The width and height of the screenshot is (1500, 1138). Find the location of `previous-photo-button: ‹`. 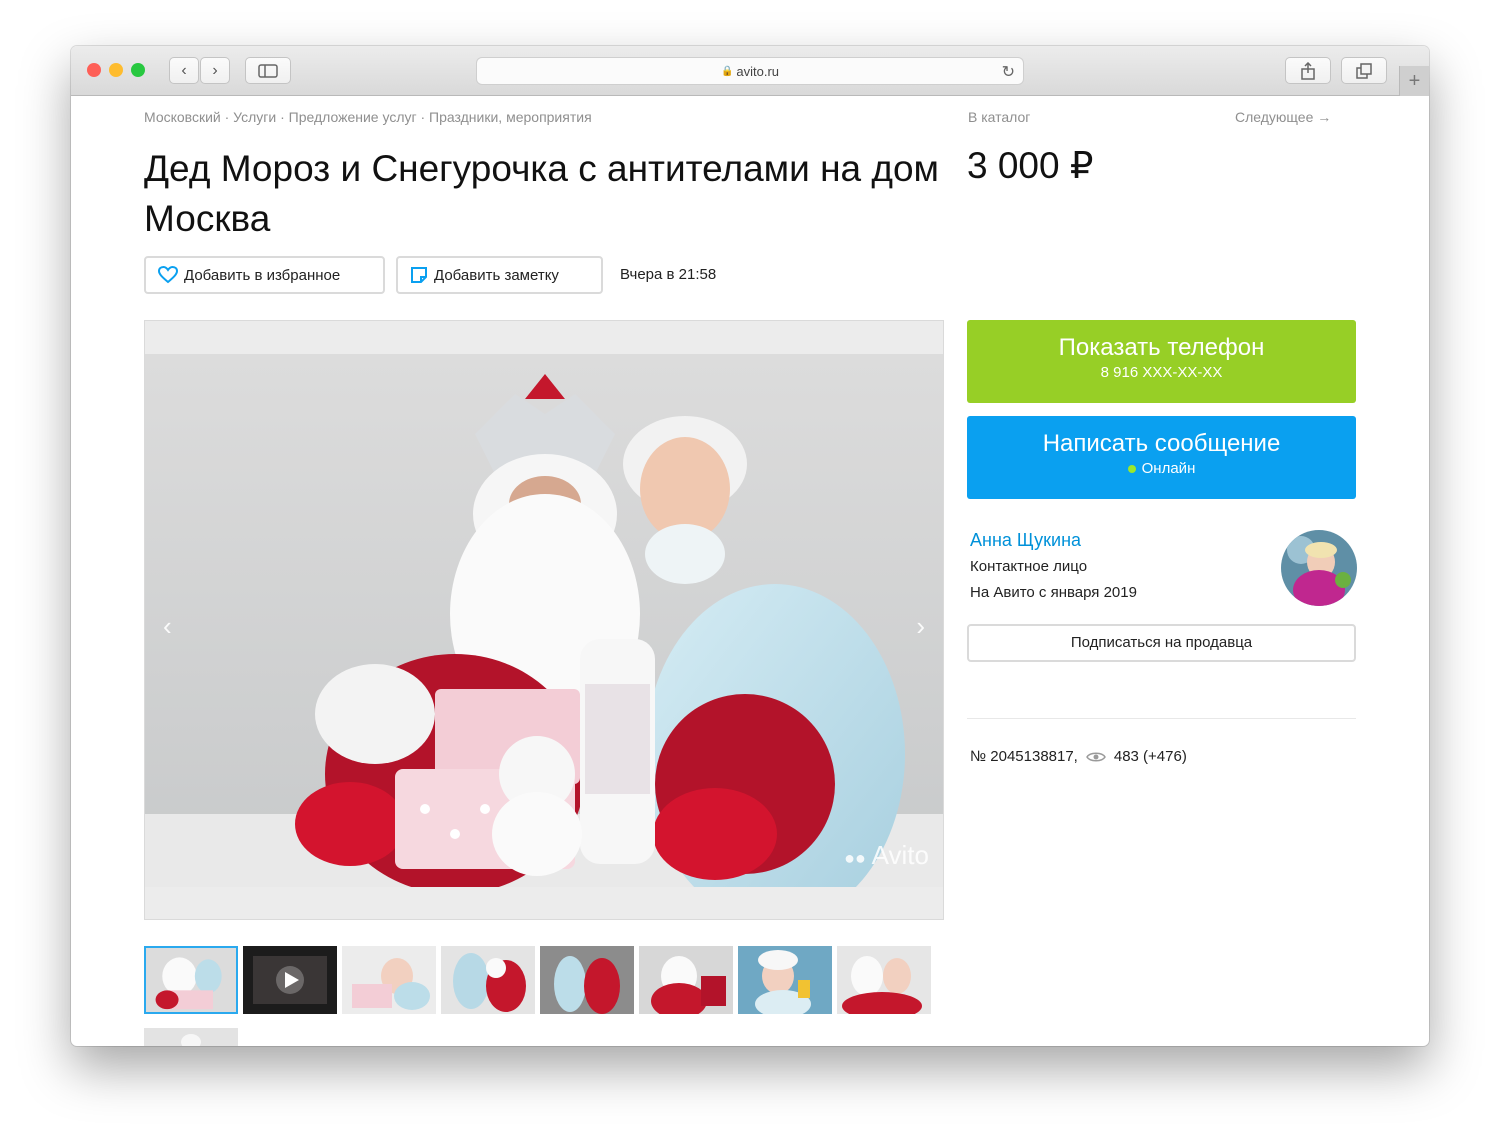

previous-photo-button: ‹ is located at coordinates (167, 626).